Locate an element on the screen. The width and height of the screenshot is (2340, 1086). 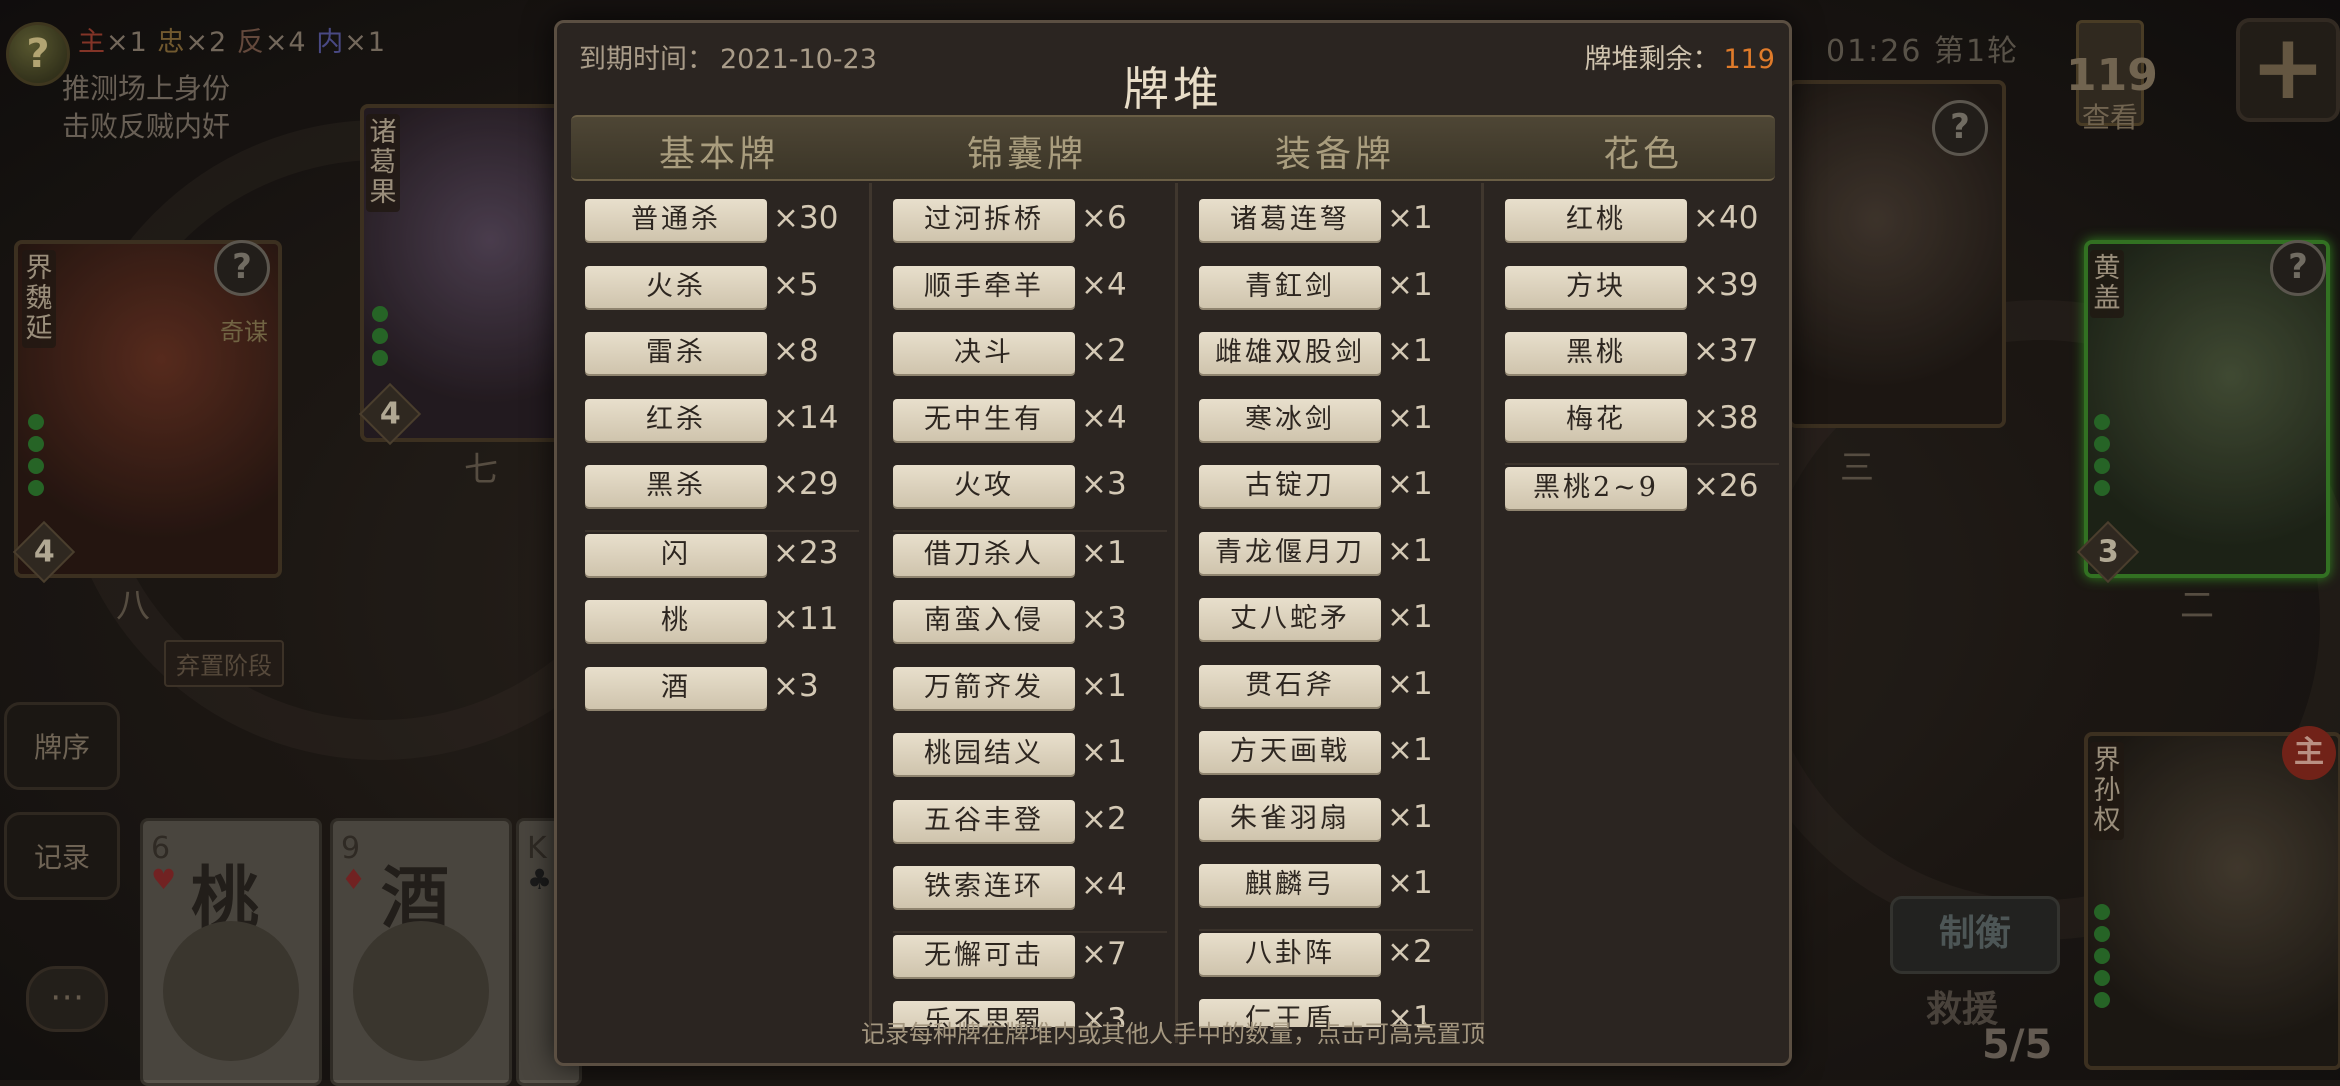
card-row: 万箭齐发 ×1 is located at coordinates (1030, 698).